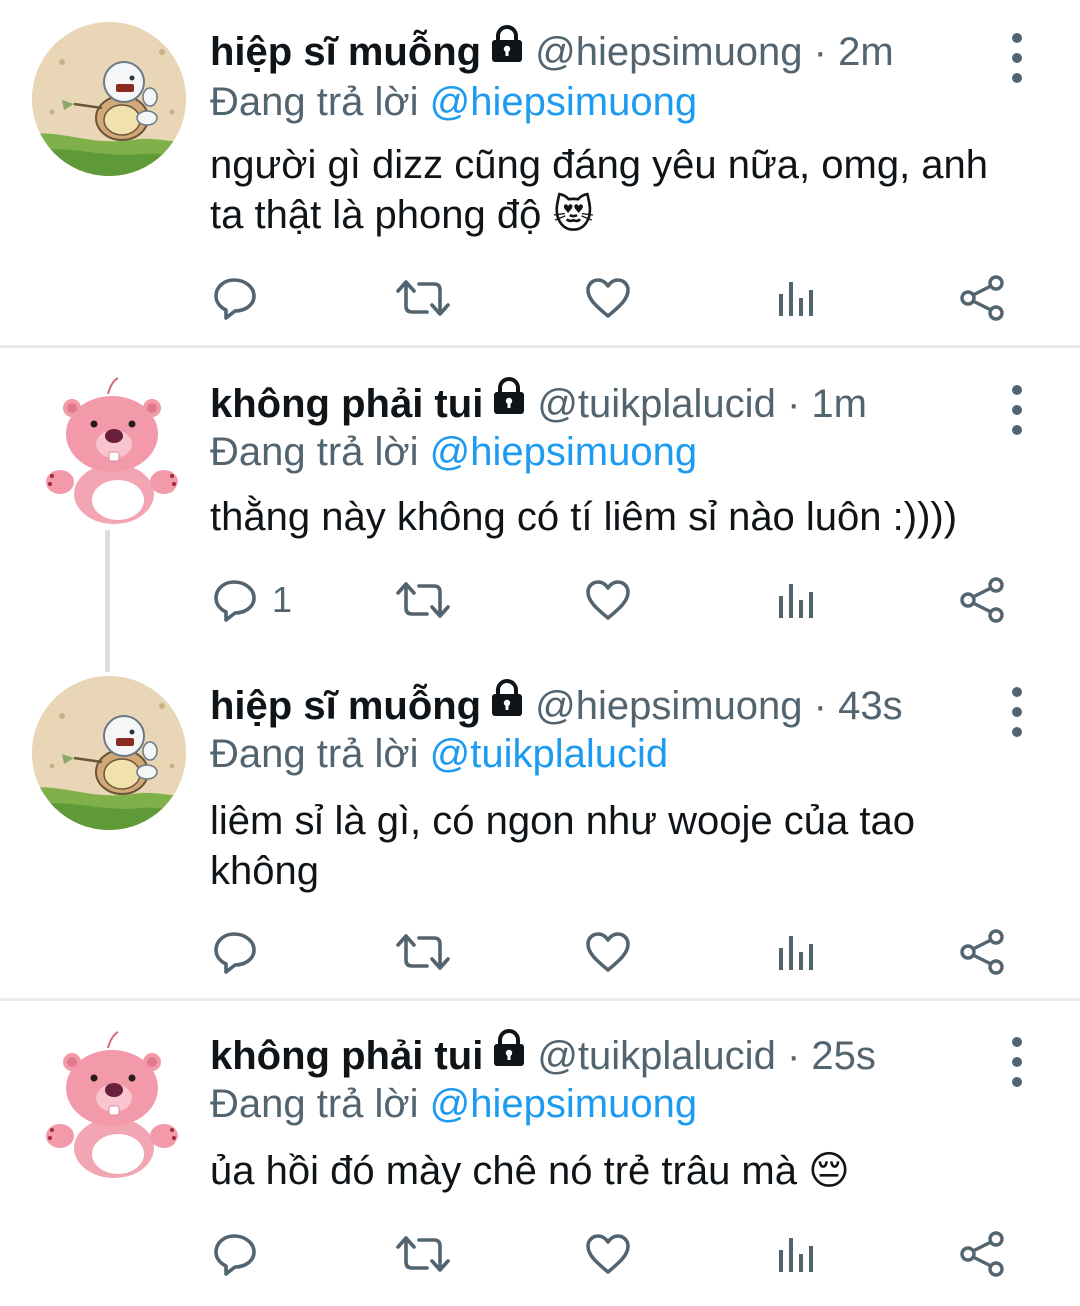 The height and width of the screenshot is (1306, 1080). I want to click on mention-link: @tuikplalucid, so click(549, 754).